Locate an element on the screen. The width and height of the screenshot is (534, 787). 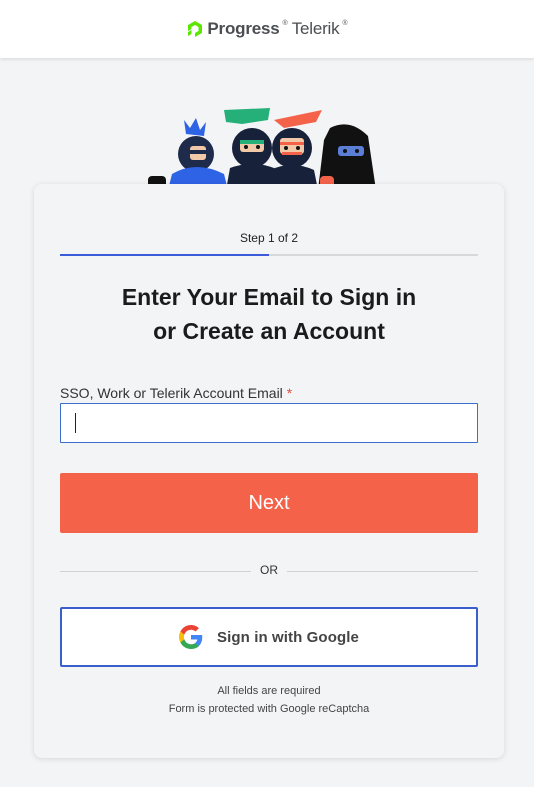
email-label-text: SSO, Work or Telerik Account Email is located at coordinates (171, 393).